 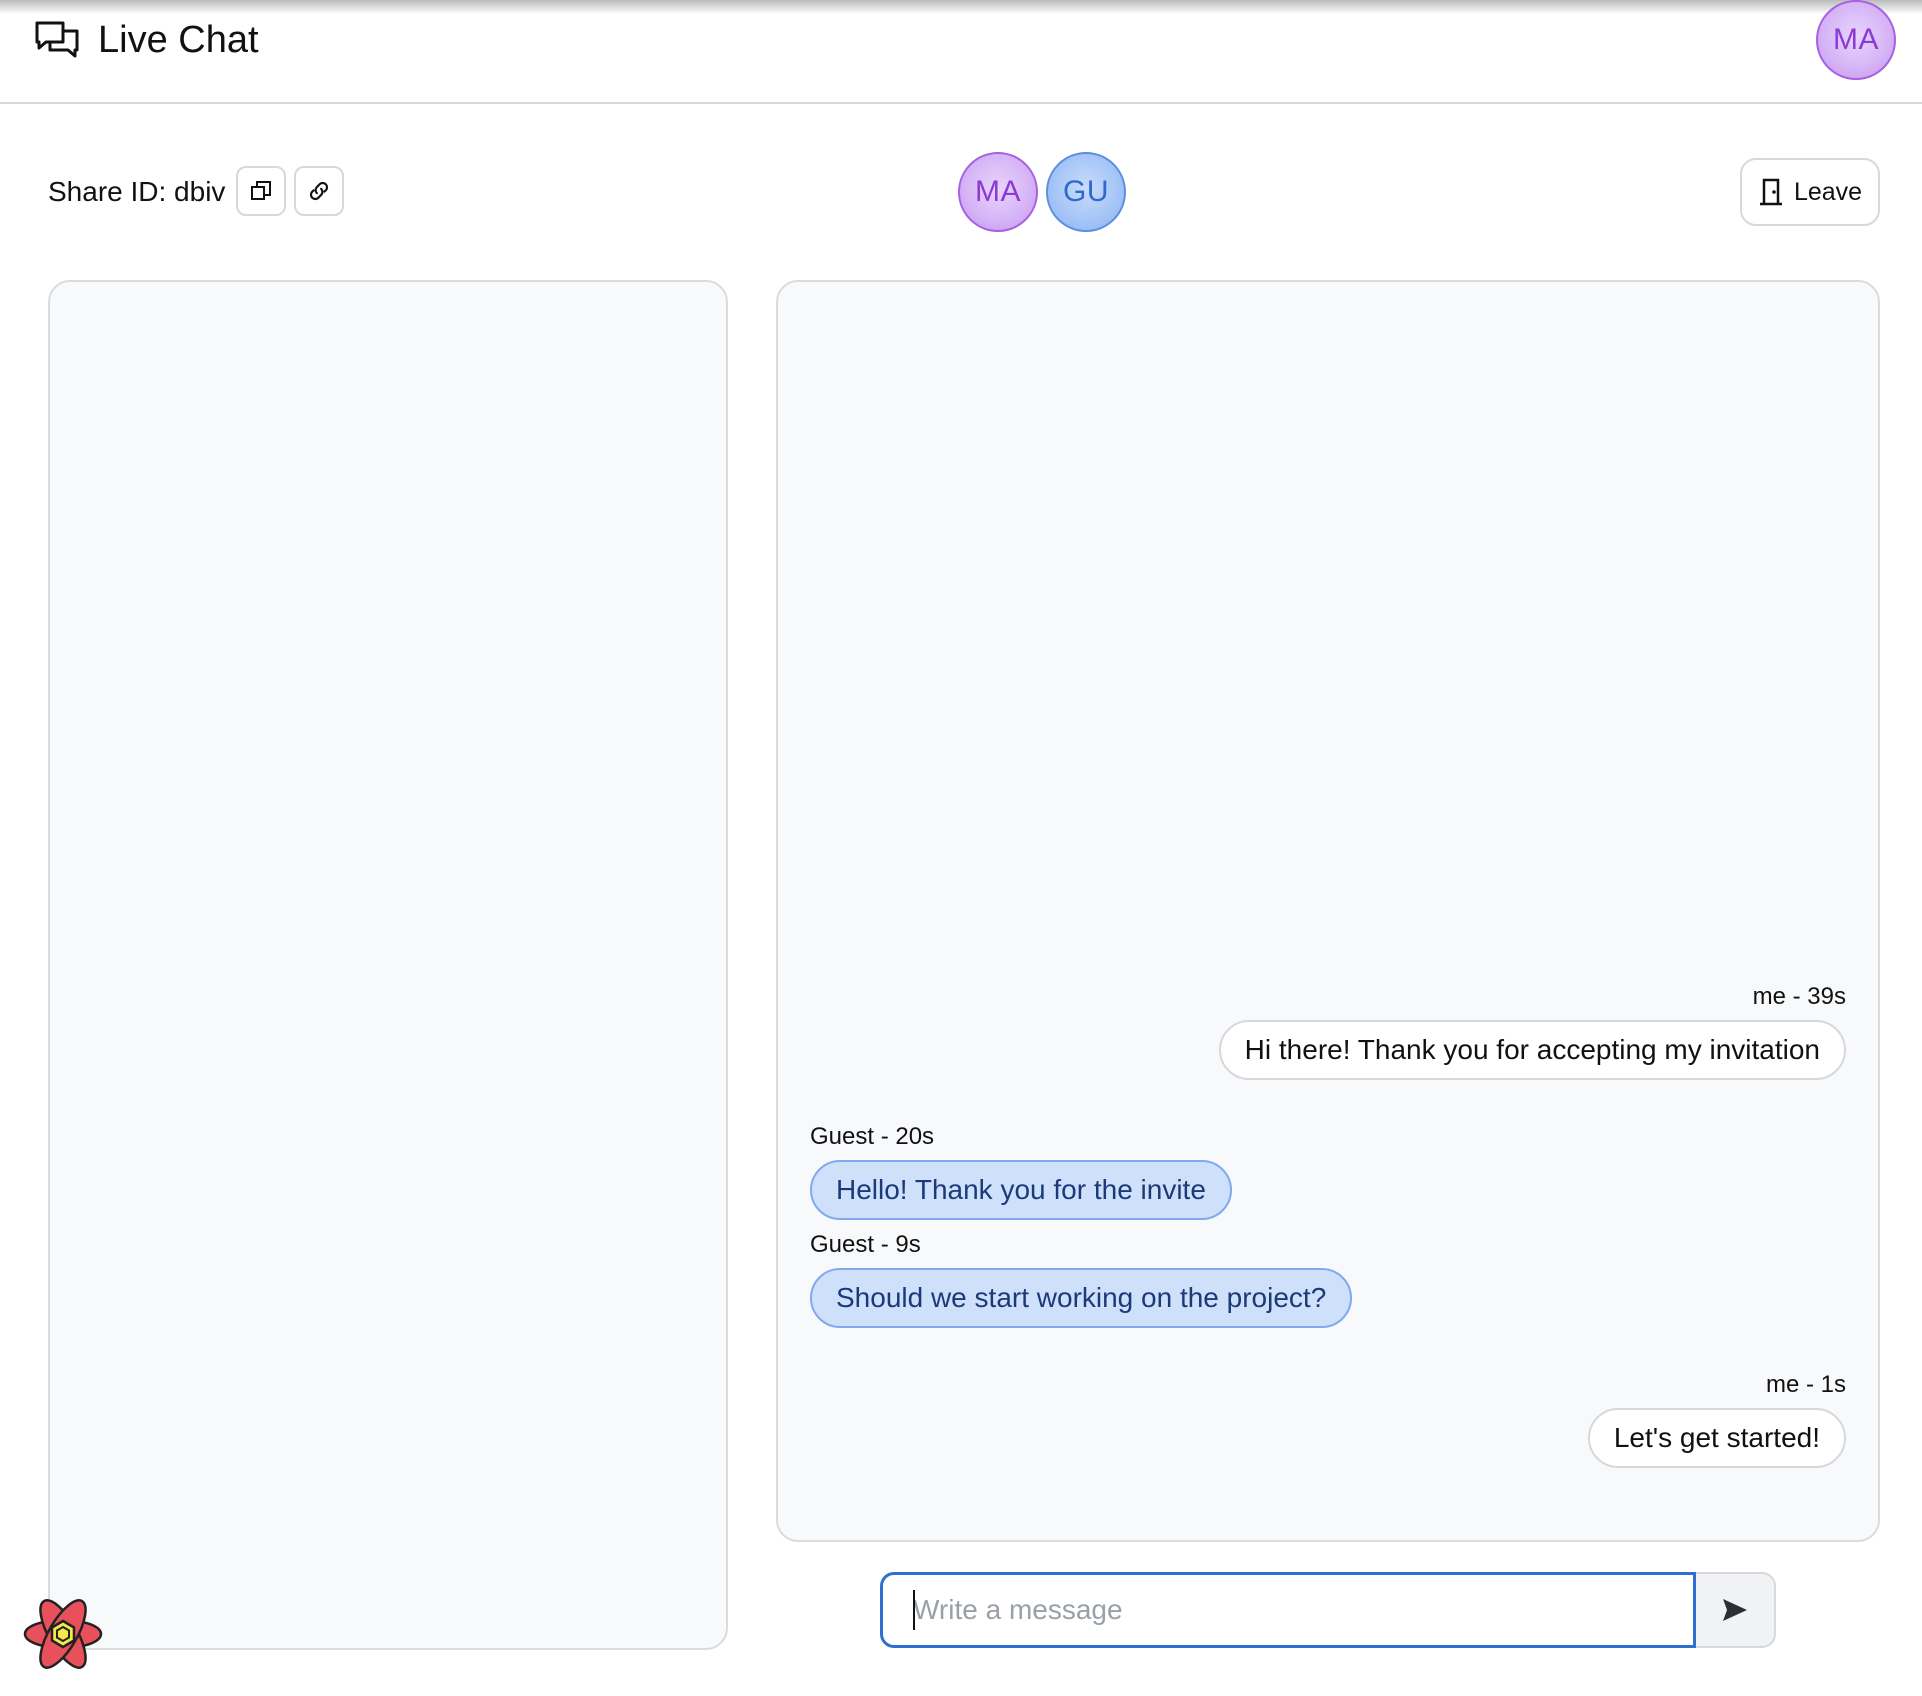 What do you see at coordinates (914, 1610) in the screenshot?
I see `text-caret` at bounding box center [914, 1610].